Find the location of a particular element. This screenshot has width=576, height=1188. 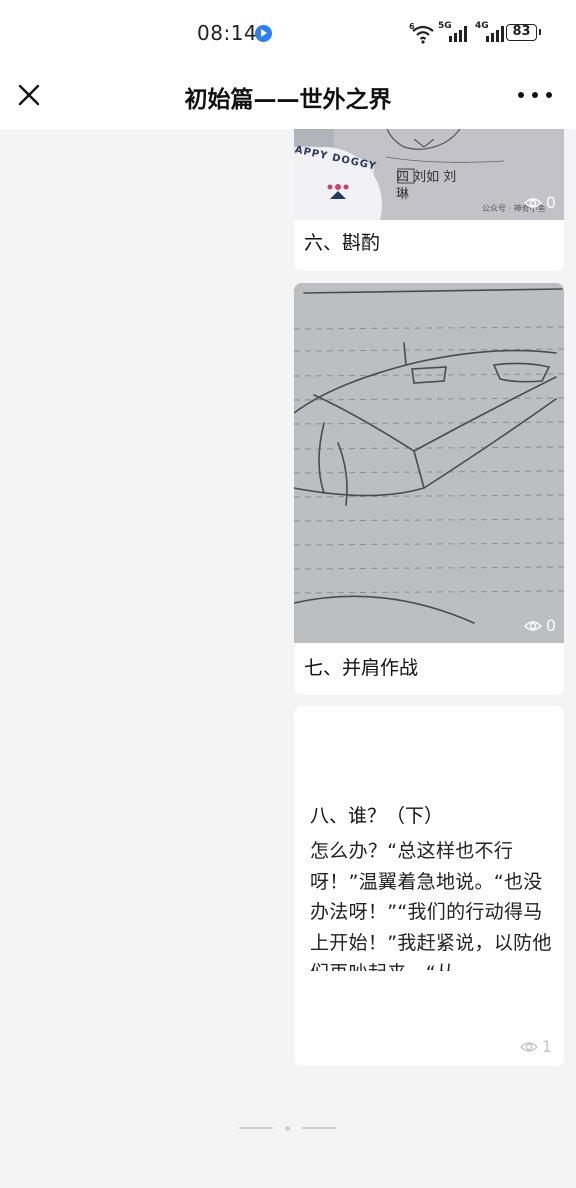

notification-app-icon is located at coordinates (263, 33).